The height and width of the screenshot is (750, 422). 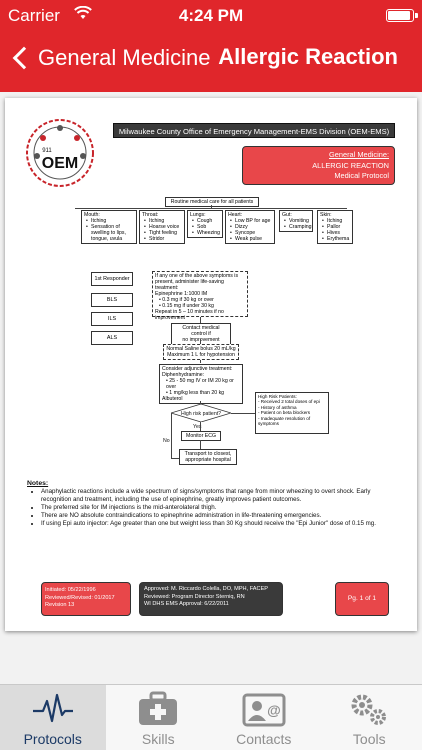 I want to click on contact-medical-control-box: Contact medical control if no improvement, so click(x=201, y=334).